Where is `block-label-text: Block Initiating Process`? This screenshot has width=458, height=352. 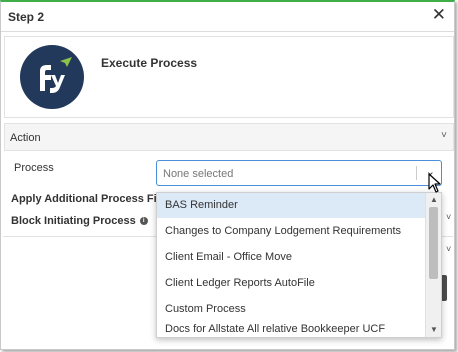 block-label-text: Block Initiating Process is located at coordinates (73, 221).